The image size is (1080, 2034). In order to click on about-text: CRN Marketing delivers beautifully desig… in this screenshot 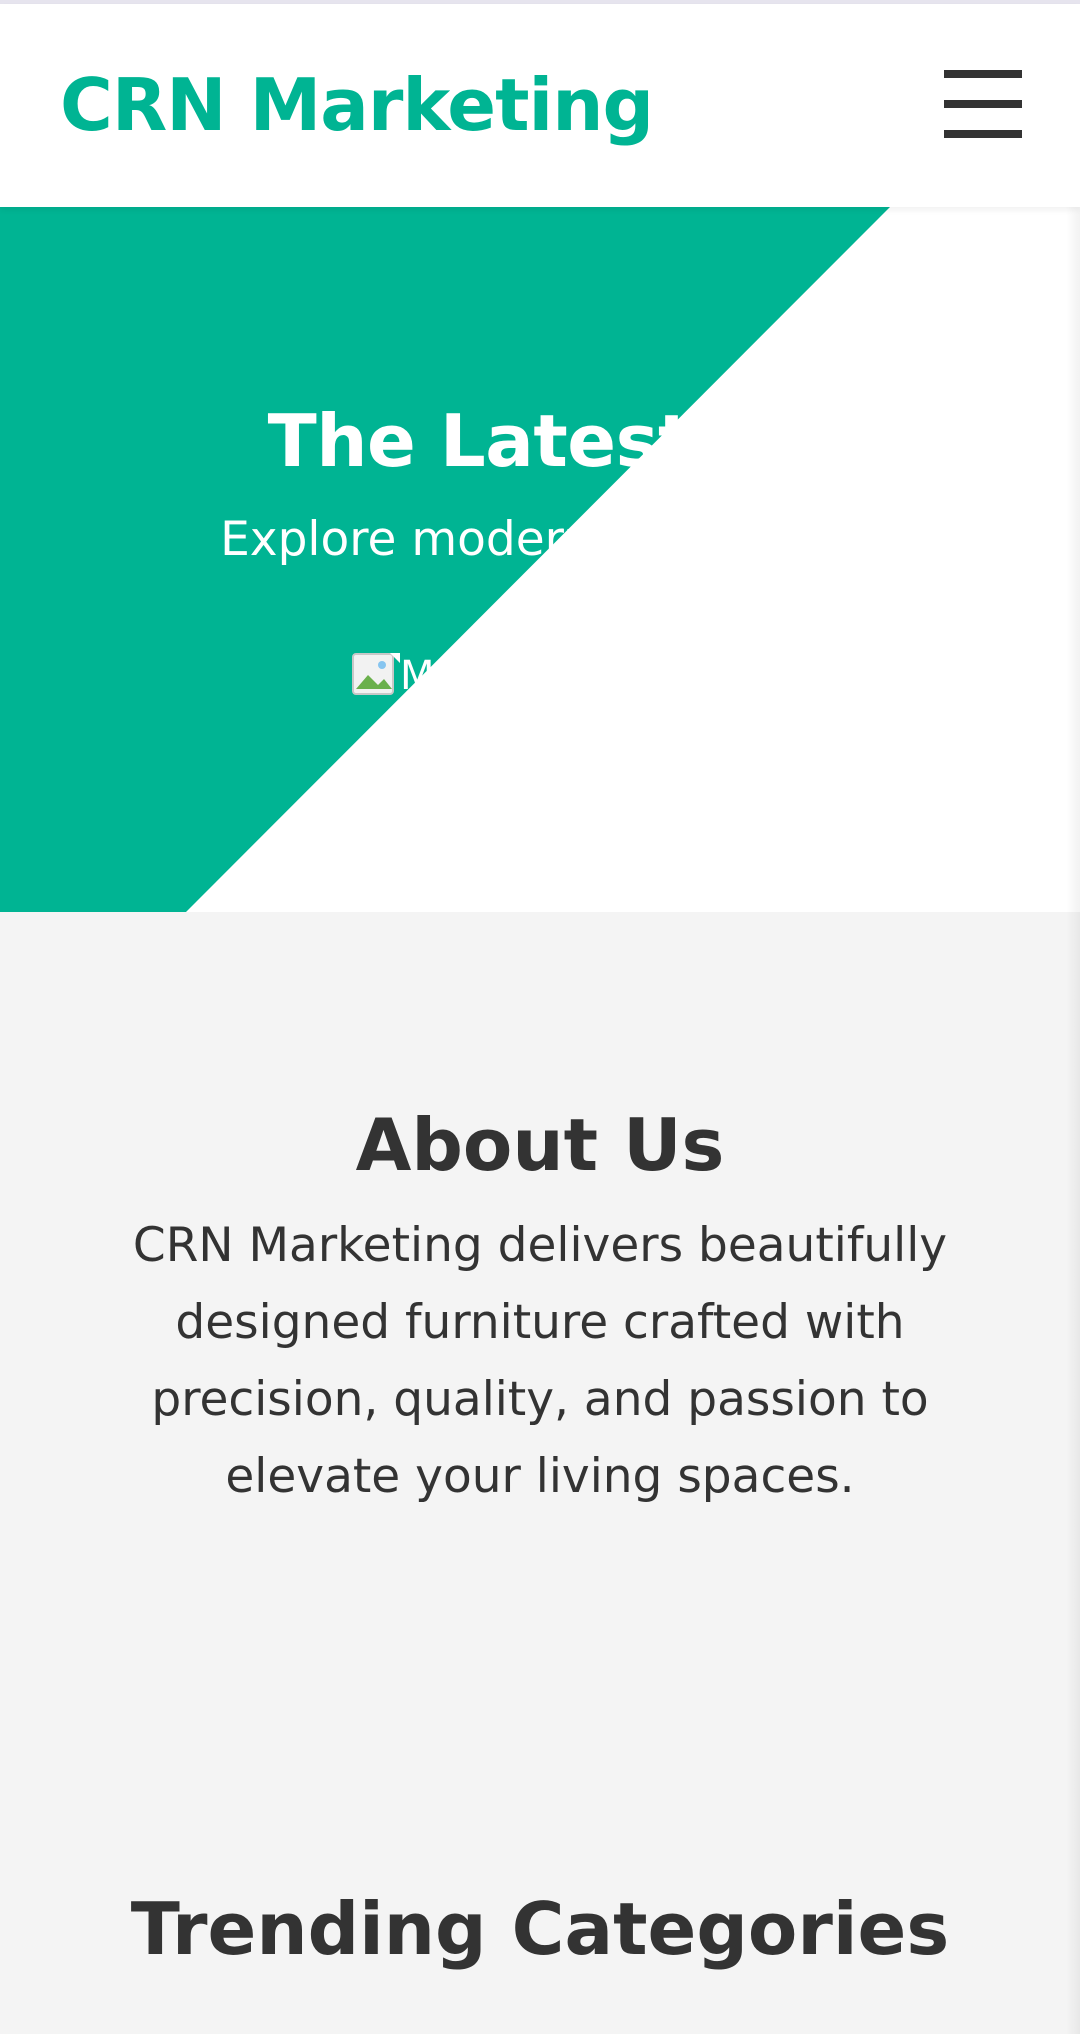, I will do `click(540, 1361)`.